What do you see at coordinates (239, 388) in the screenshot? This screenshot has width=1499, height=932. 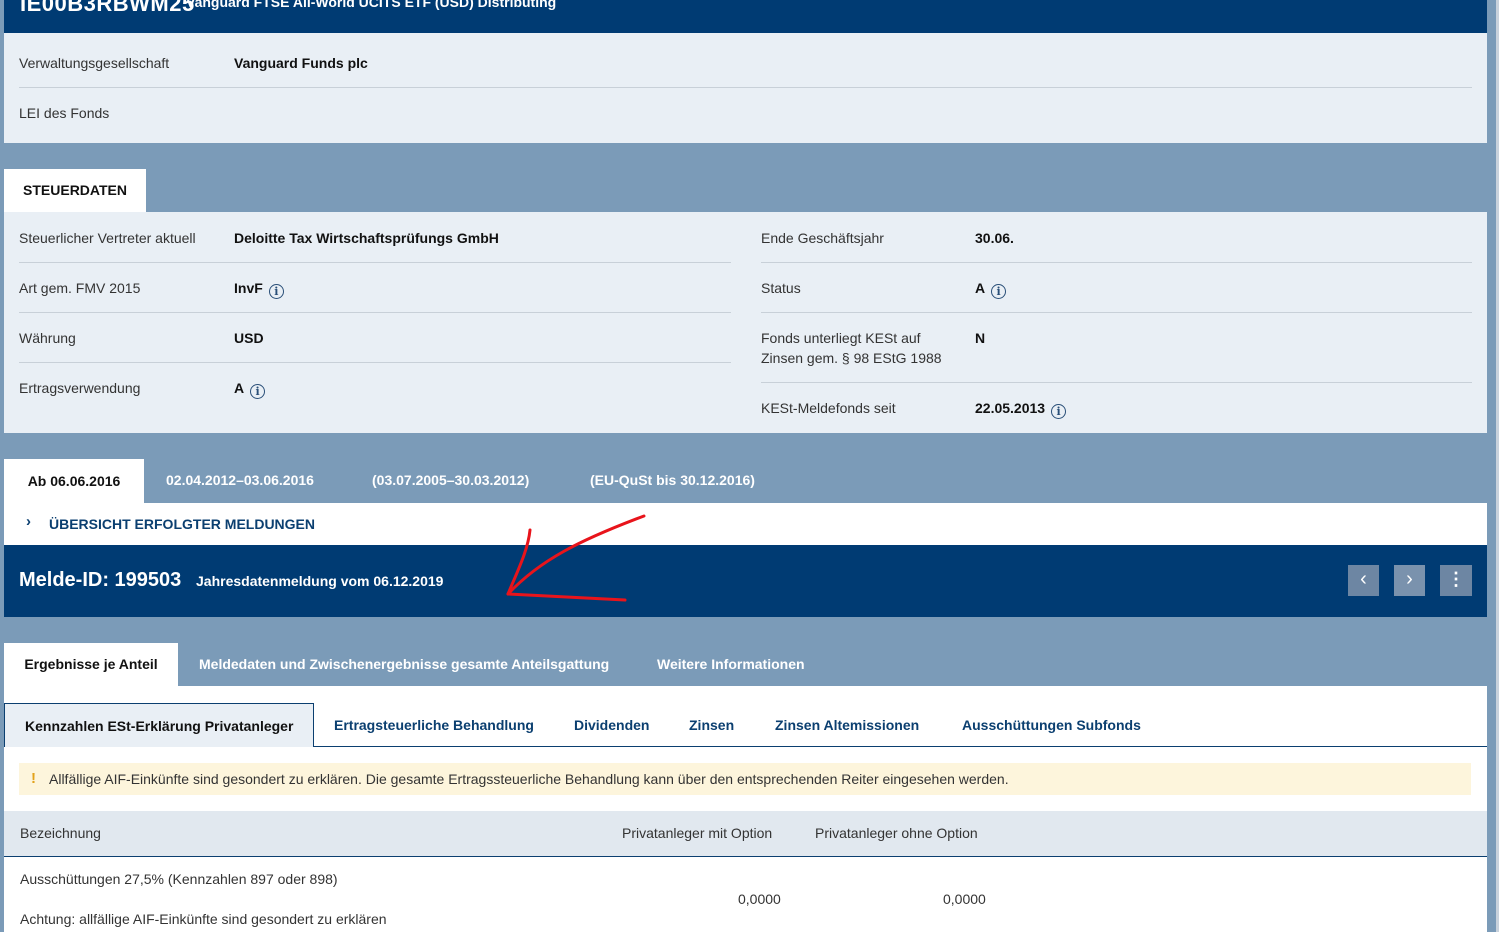 I see `income-usage-value: A` at bounding box center [239, 388].